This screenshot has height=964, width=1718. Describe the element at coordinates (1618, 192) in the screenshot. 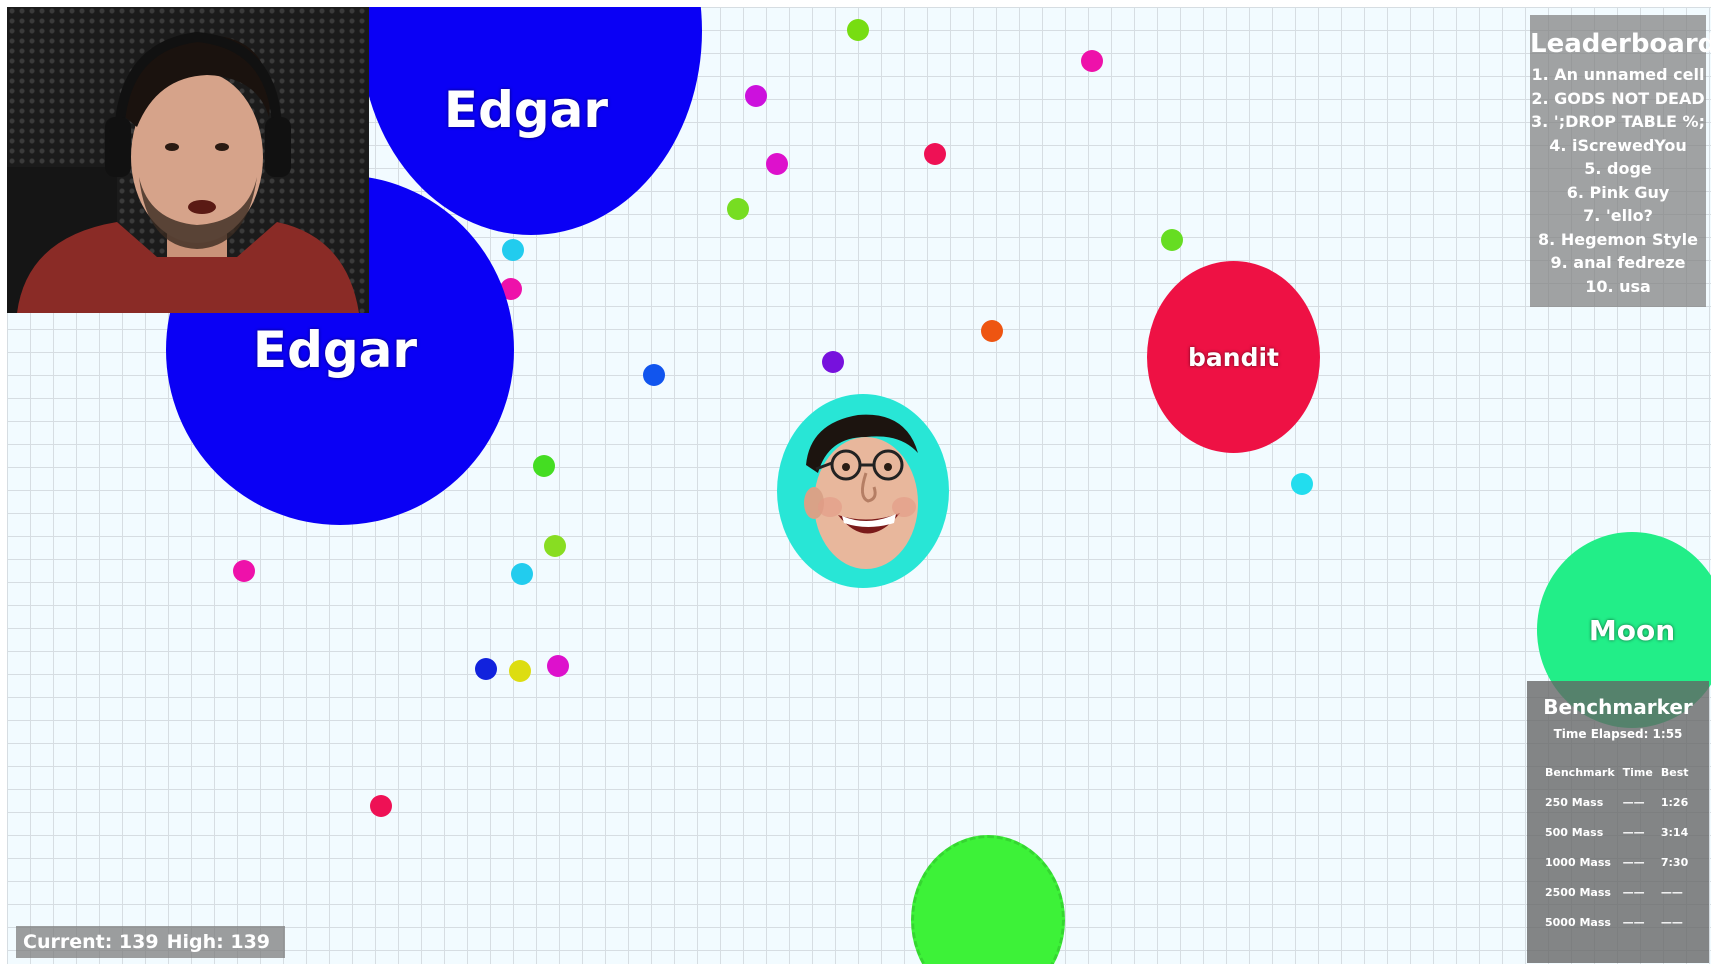

I see `leaderboard-entry: 6. Pink Guy` at that location.